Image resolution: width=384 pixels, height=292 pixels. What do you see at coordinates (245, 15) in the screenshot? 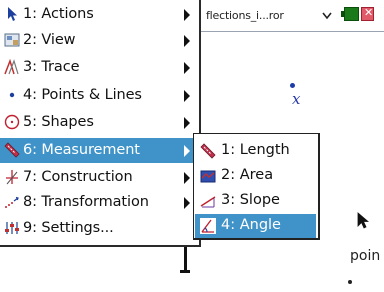
I see `document-tab-title: flections_i...ror` at bounding box center [245, 15].